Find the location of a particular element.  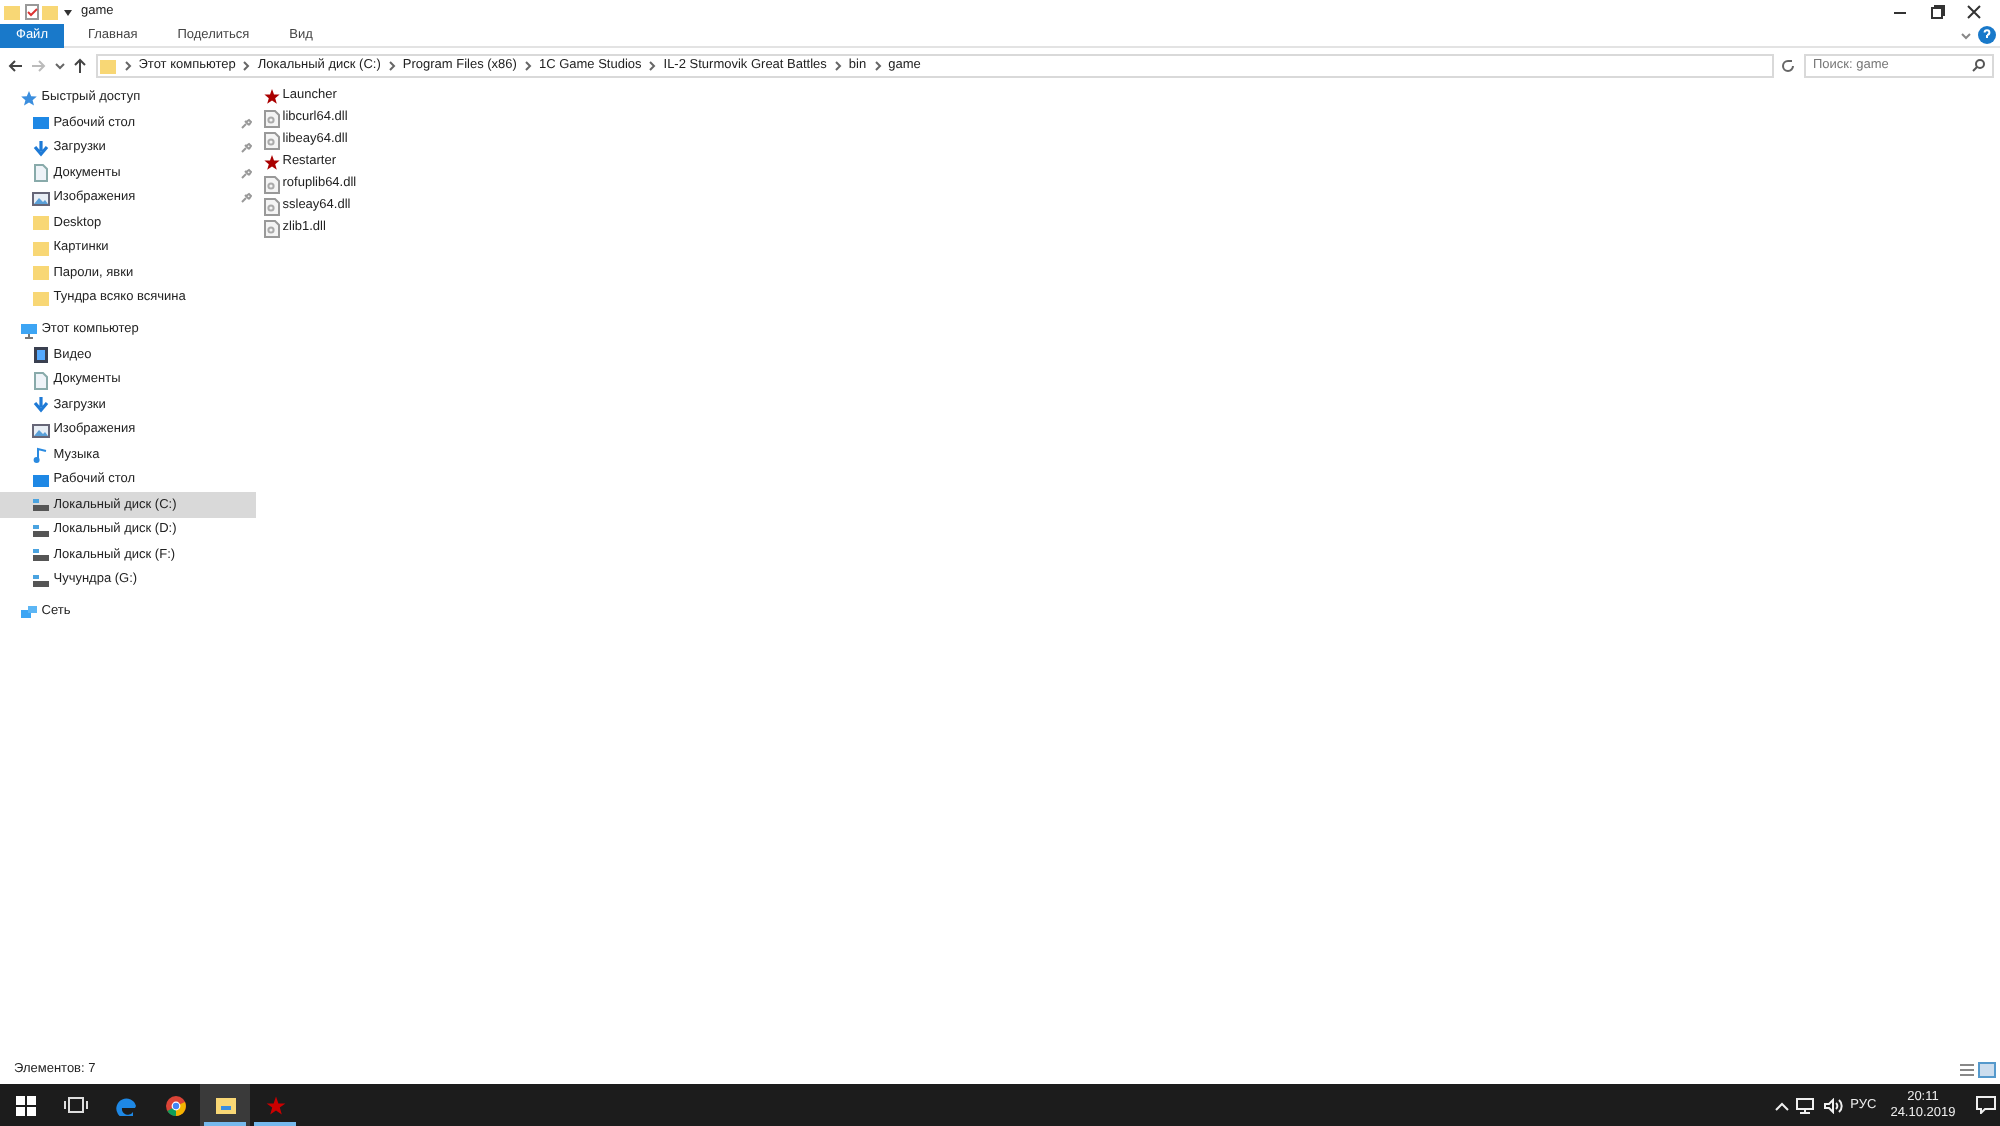

start-icon is located at coordinates (25, 1105).